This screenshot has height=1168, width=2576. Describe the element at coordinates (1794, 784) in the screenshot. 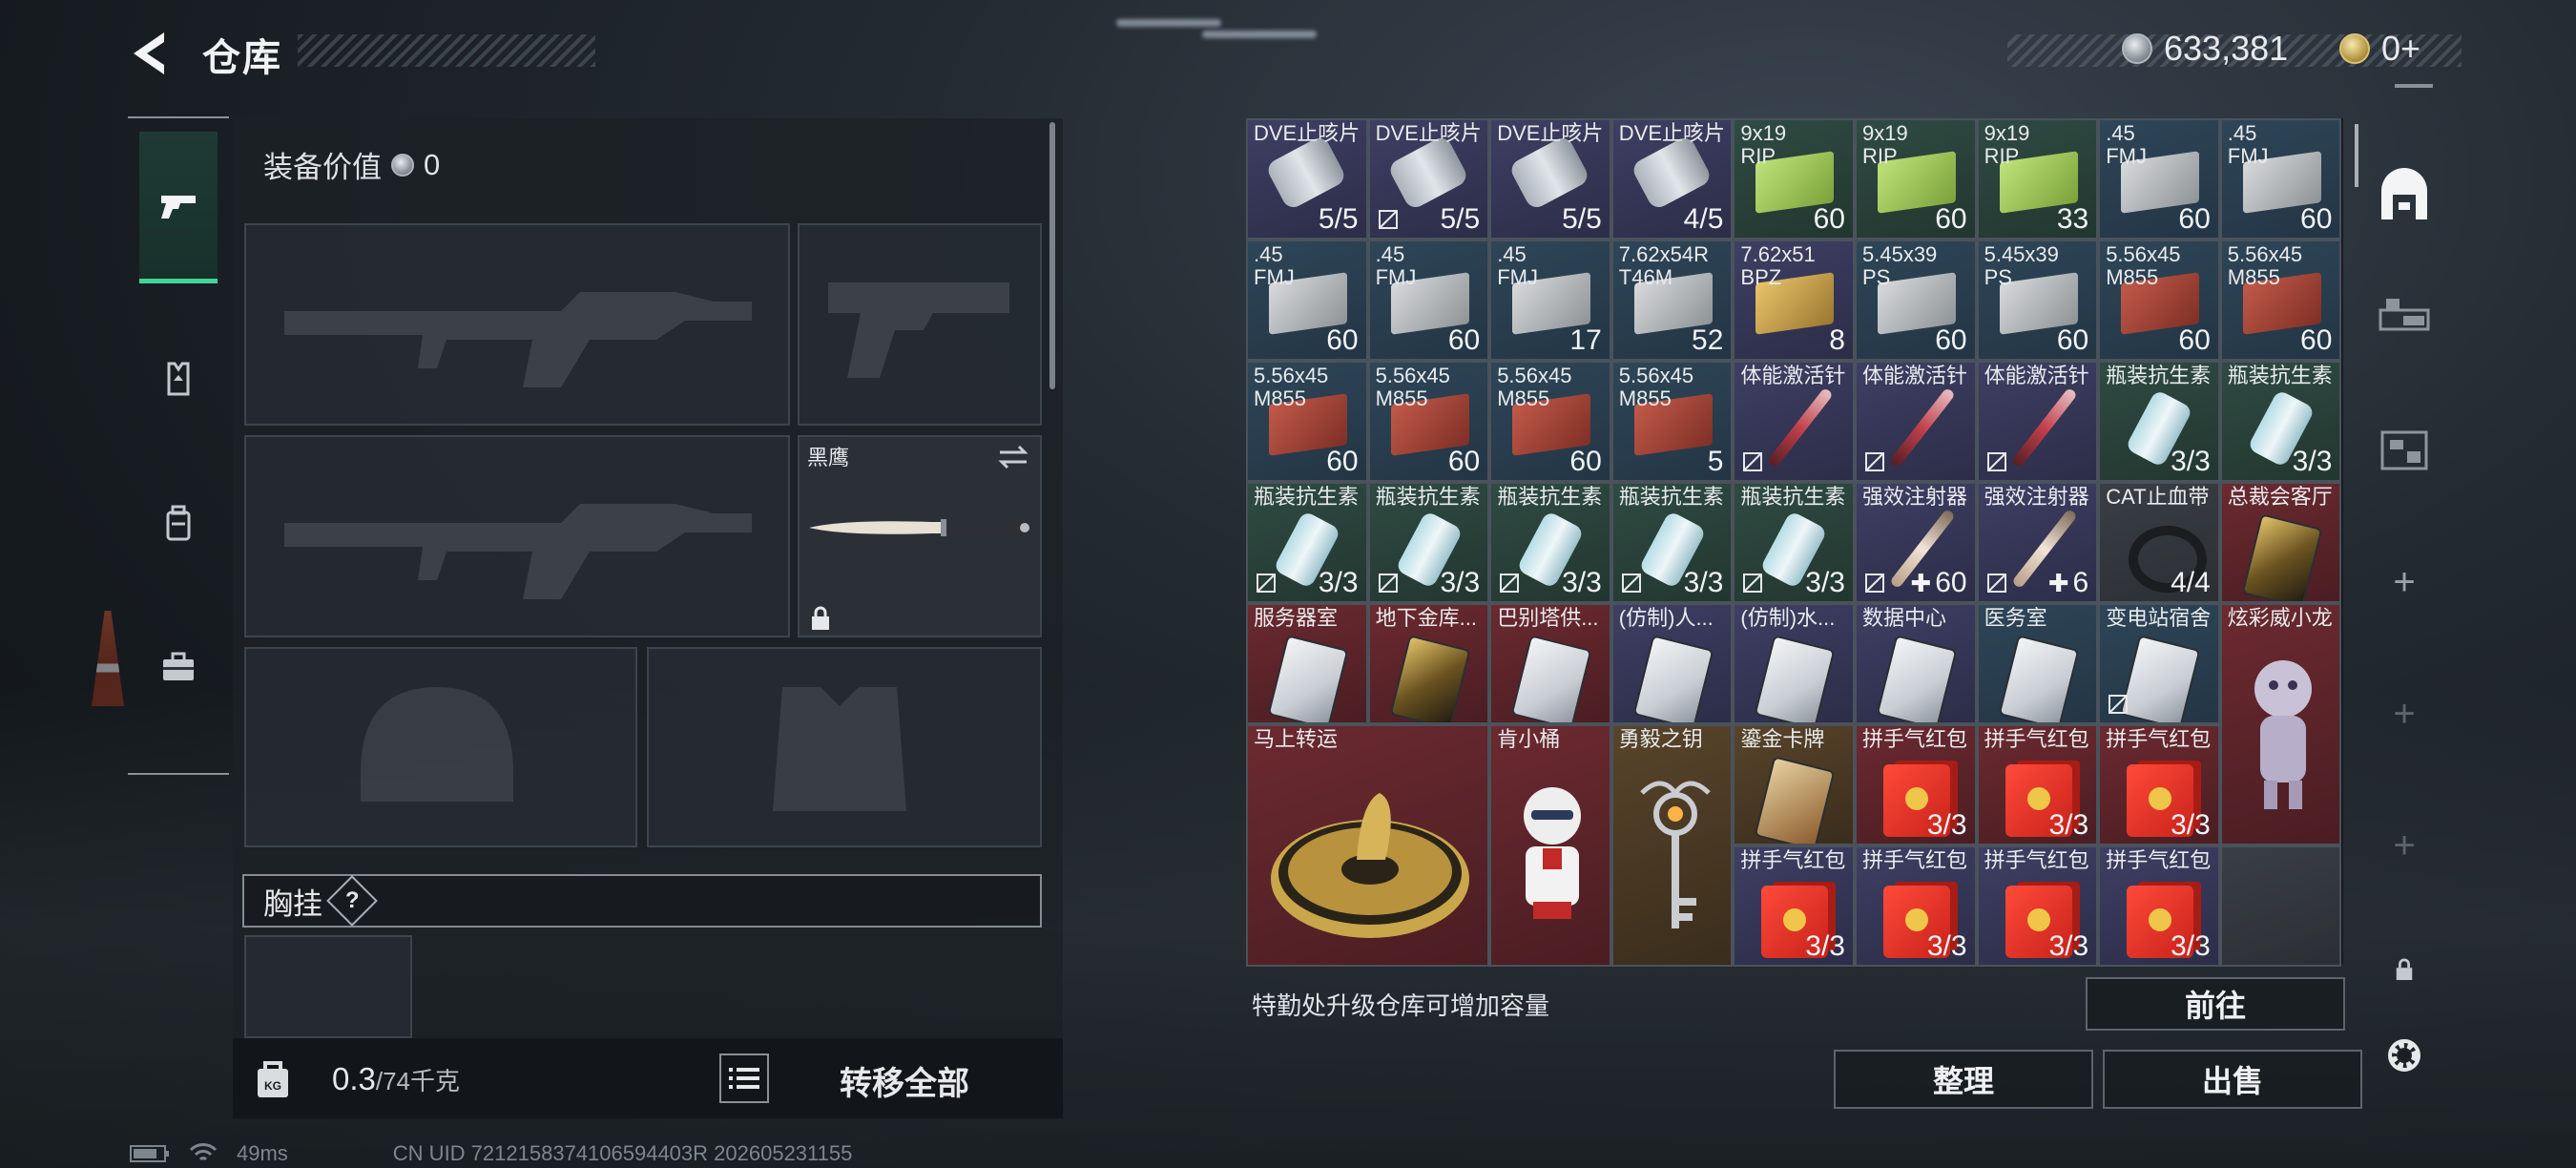

I see `stash-item: 鎏金卡牌` at that location.